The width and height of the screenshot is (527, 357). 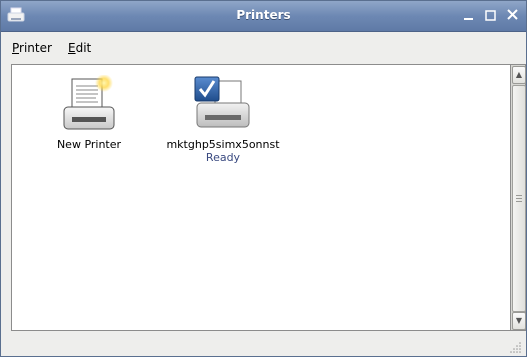 I want to click on minimize-icon, so click(x=469, y=15).